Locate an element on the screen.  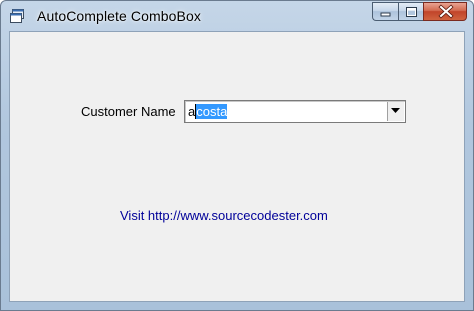
app-window-icon is located at coordinates (17, 16).